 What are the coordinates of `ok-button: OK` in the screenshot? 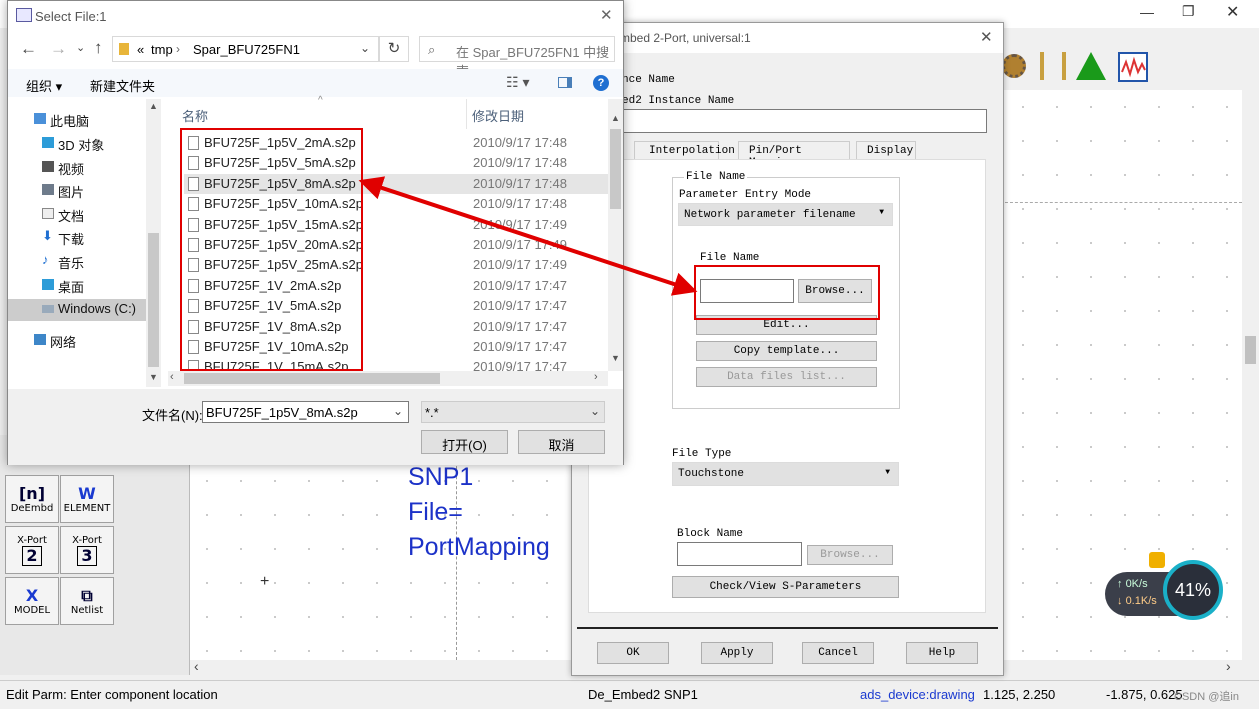 It's located at (633, 653).